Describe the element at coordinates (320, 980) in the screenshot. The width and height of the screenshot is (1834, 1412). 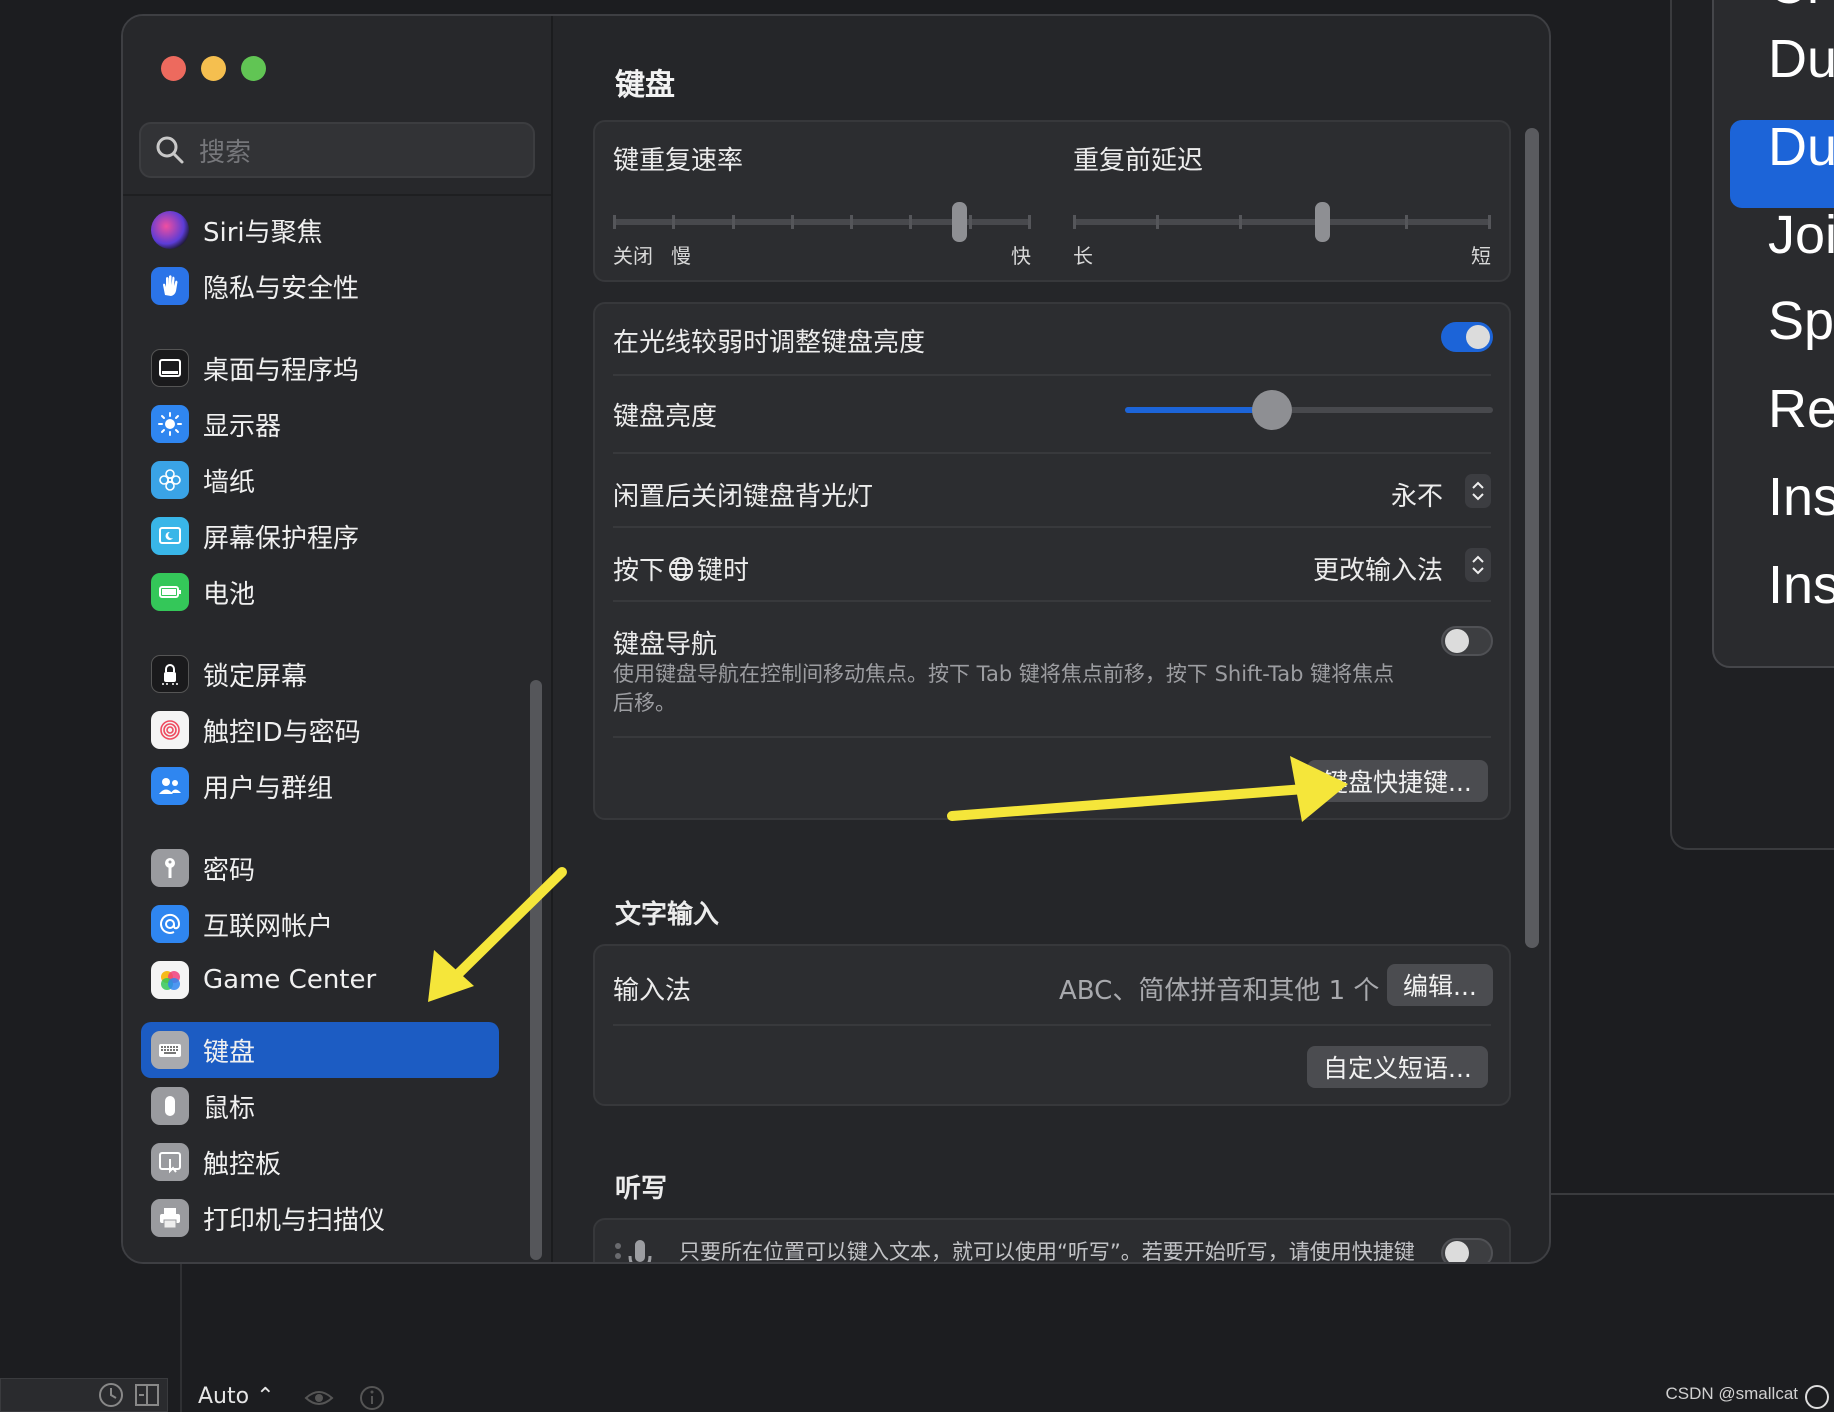
I see `sidebar-item-game-center: Game Center` at that location.